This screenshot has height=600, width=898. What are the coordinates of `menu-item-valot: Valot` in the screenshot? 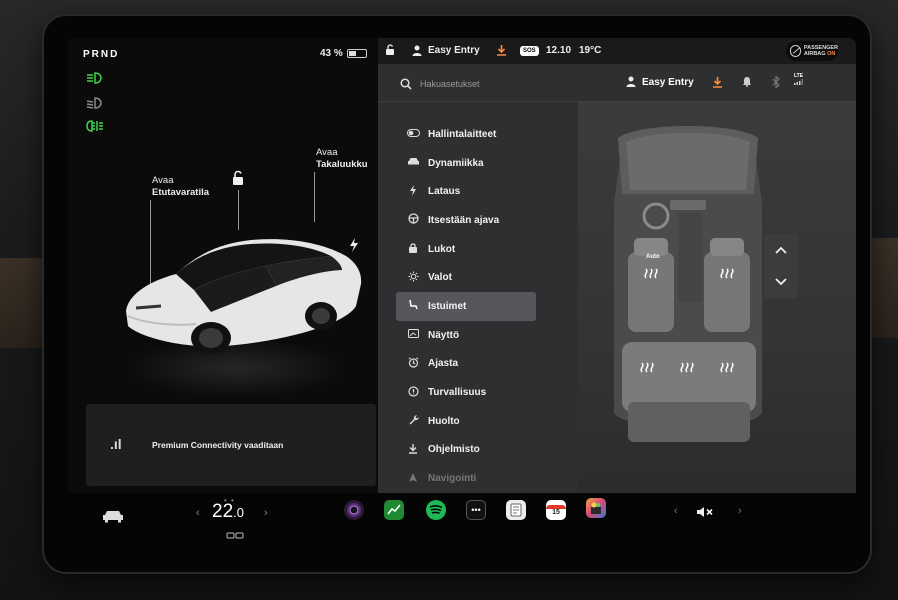 It's located at (466, 277).